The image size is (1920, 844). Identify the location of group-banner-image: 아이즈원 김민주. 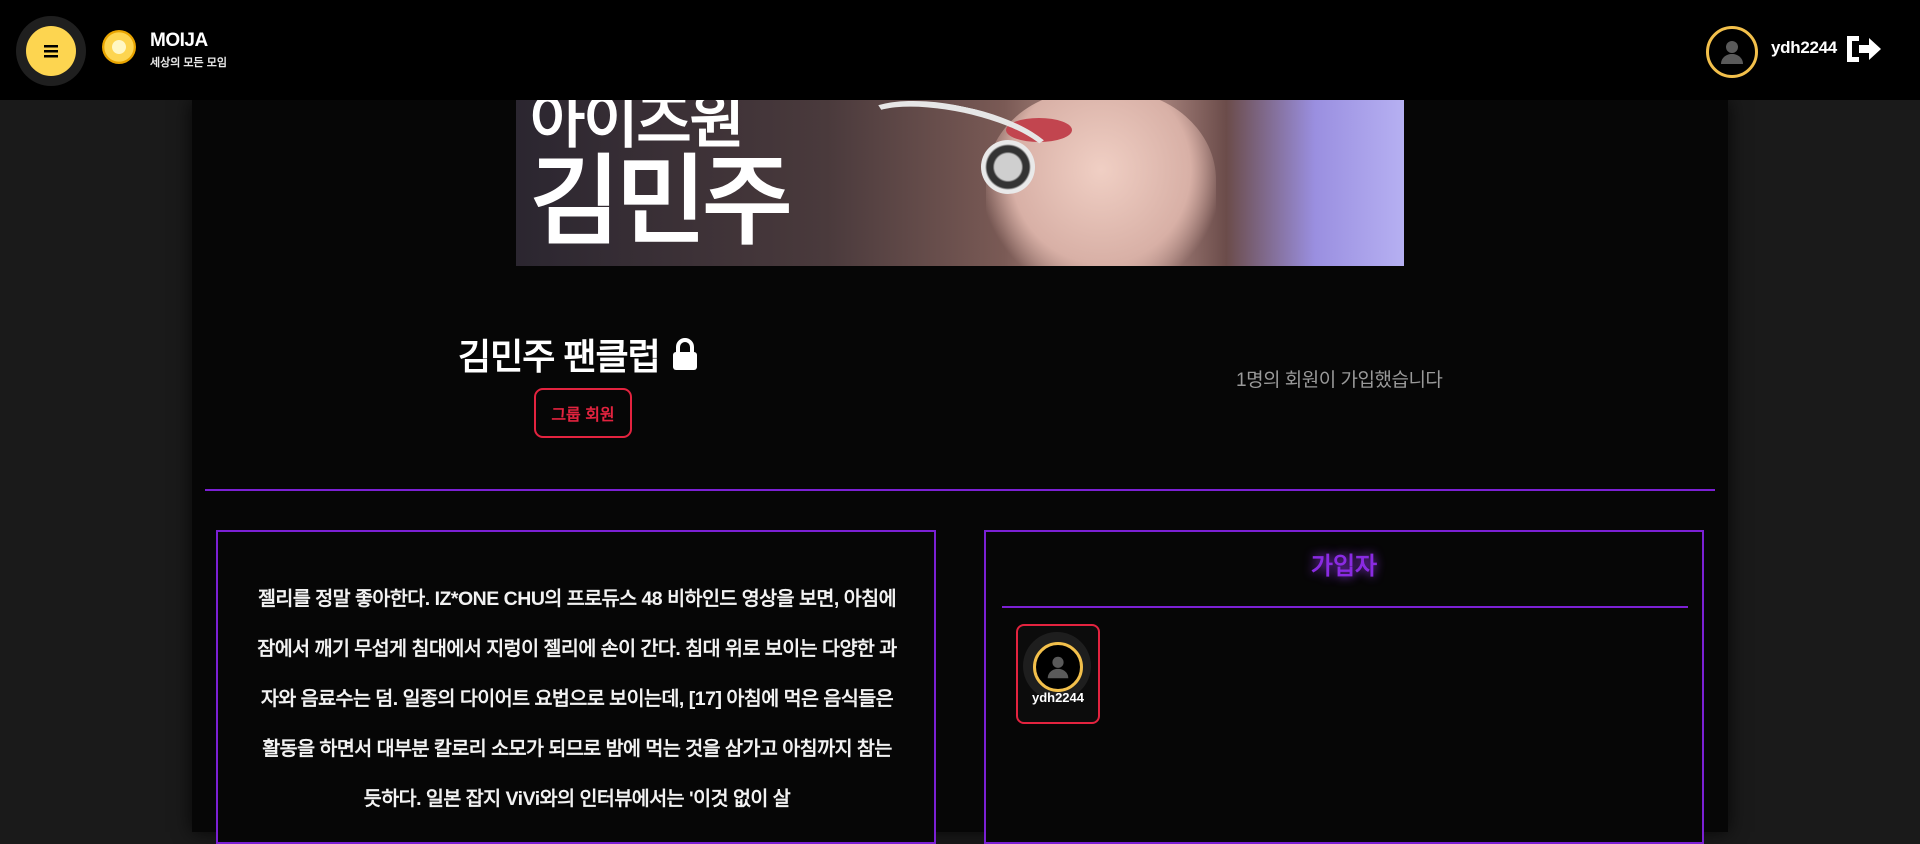
(960, 183).